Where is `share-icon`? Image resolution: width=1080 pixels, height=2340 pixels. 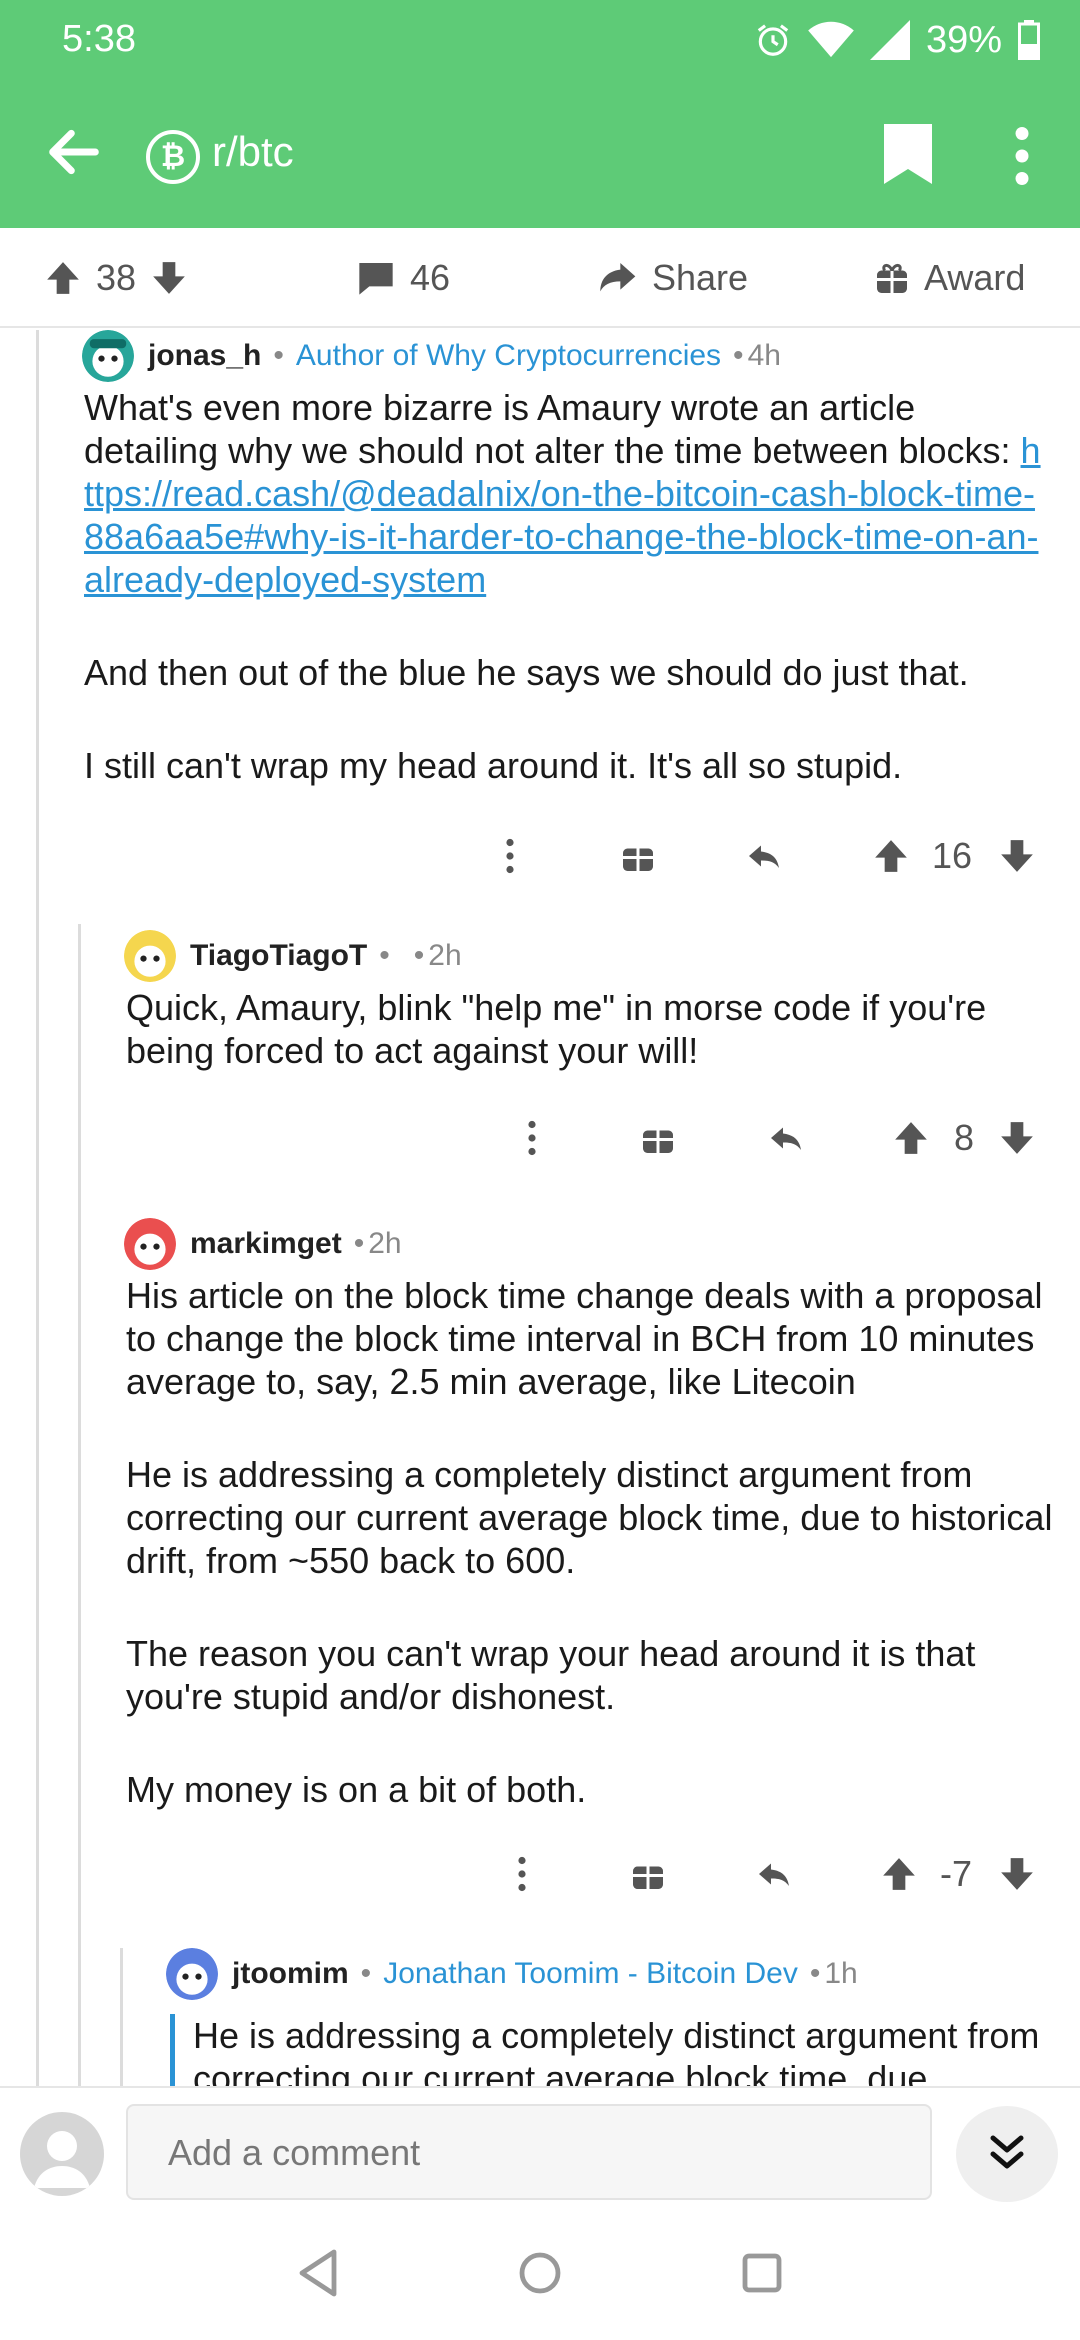
share-icon is located at coordinates (618, 277).